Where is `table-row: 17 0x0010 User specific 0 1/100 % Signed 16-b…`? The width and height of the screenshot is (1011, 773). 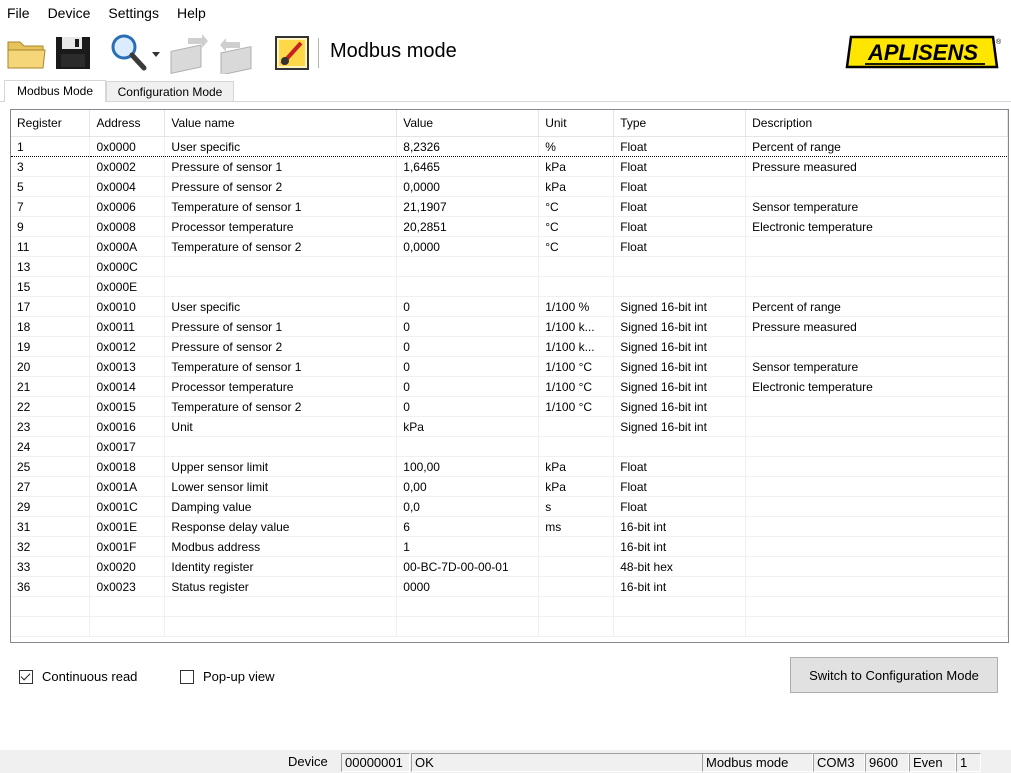 table-row: 17 0x0010 User specific 0 1/100 % Signed 16-b… is located at coordinates (509, 306).